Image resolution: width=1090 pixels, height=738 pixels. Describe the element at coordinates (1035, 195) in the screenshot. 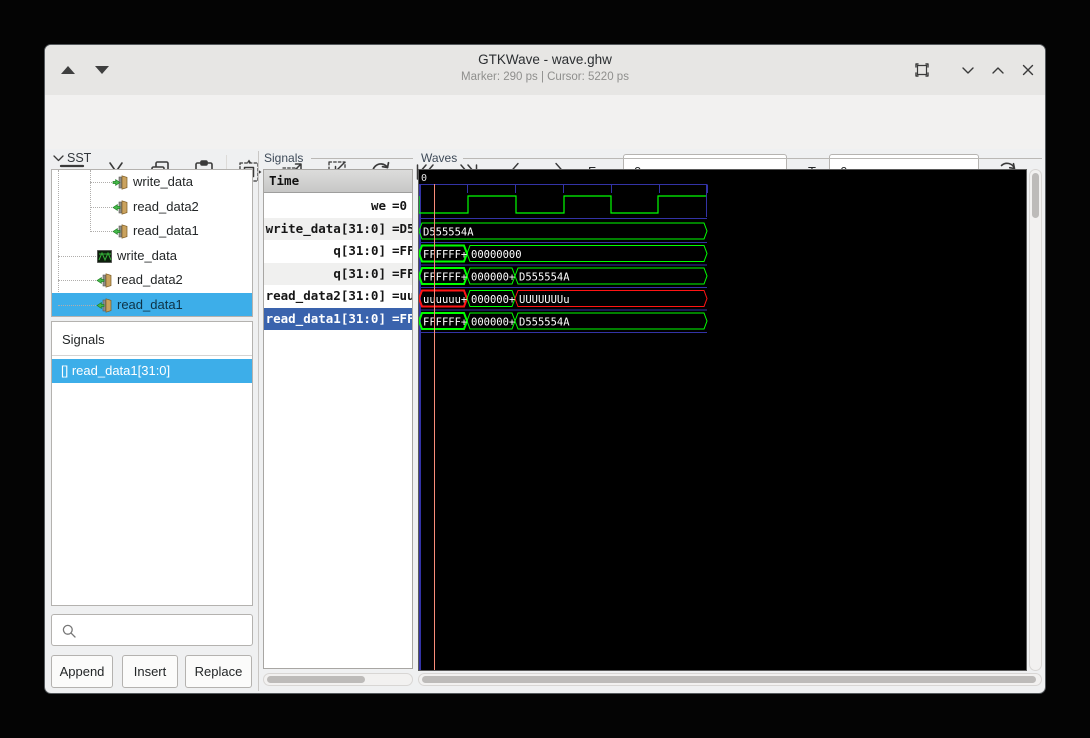

I see `waves-vscrollbar-thumb` at that location.